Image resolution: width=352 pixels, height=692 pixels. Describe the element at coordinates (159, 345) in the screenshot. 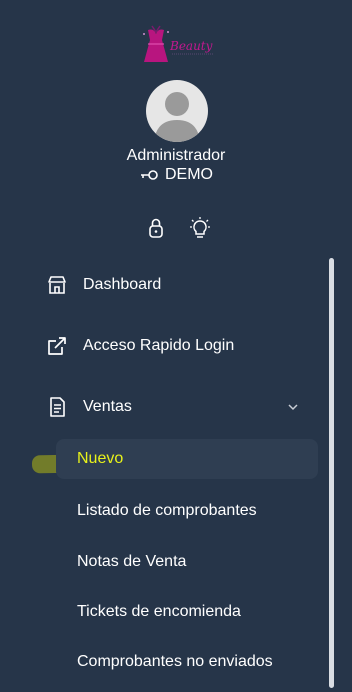

I see `sidebar-item-label: Acceso Rapido Login` at that location.